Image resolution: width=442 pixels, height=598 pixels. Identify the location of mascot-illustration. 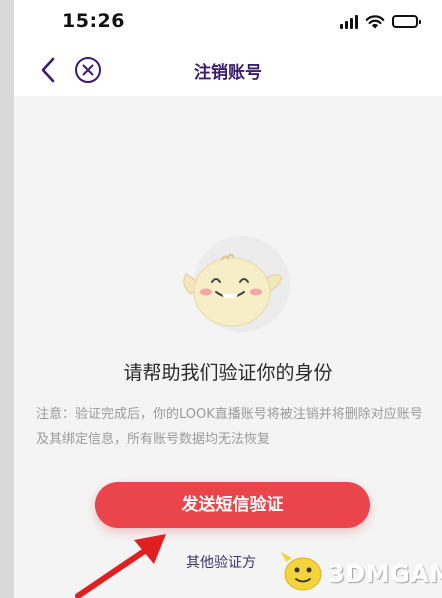
(236, 285).